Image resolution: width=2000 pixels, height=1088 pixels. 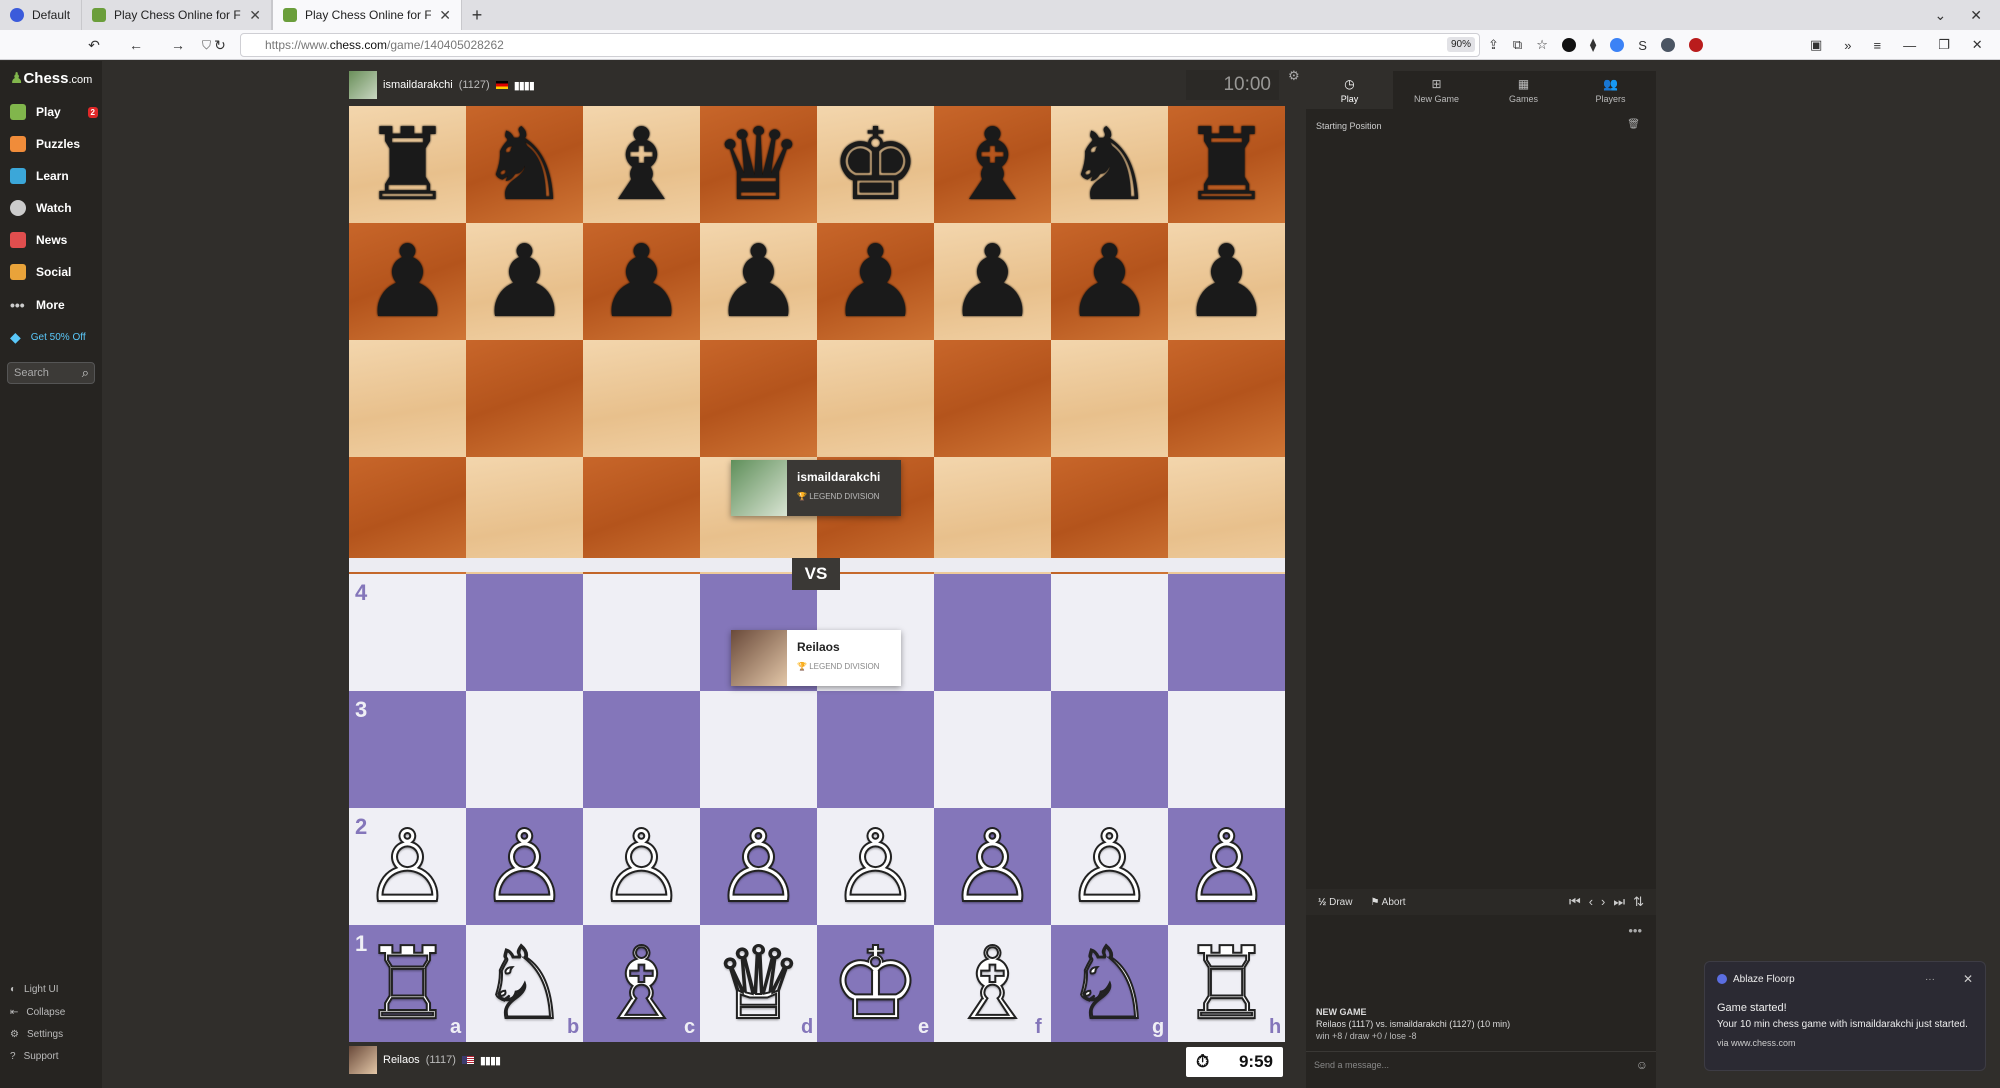 What do you see at coordinates (1930, 979) in the screenshot?
I see `notification-more-icon: ···` at bounding box center [1930, 979].